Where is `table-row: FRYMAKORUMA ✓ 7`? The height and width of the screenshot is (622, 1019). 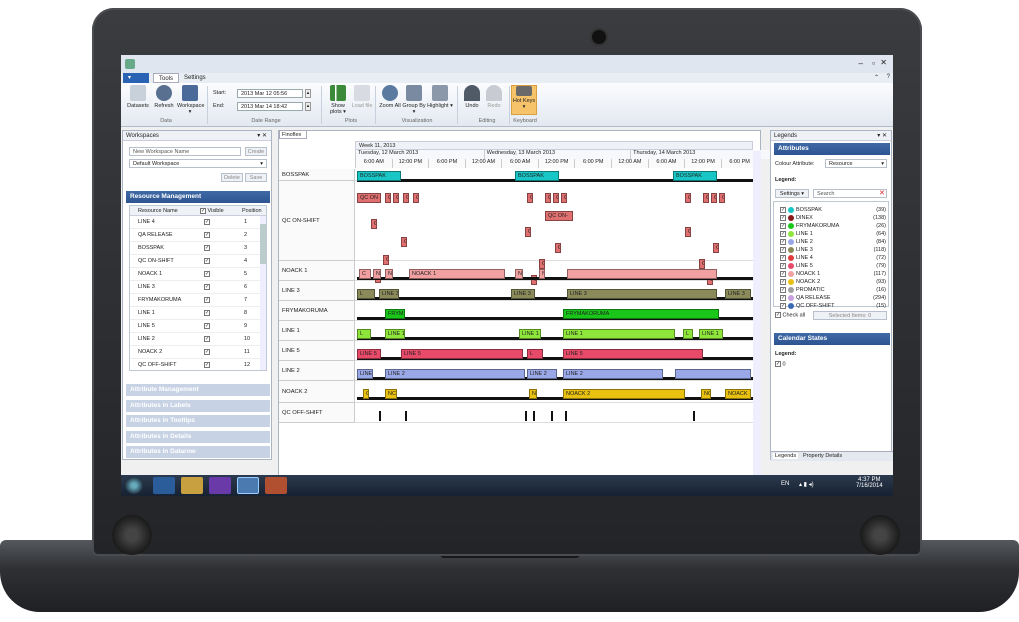 table-row: FRYMAKORUMA ✓ 7 is located at coordinates (196, 300).